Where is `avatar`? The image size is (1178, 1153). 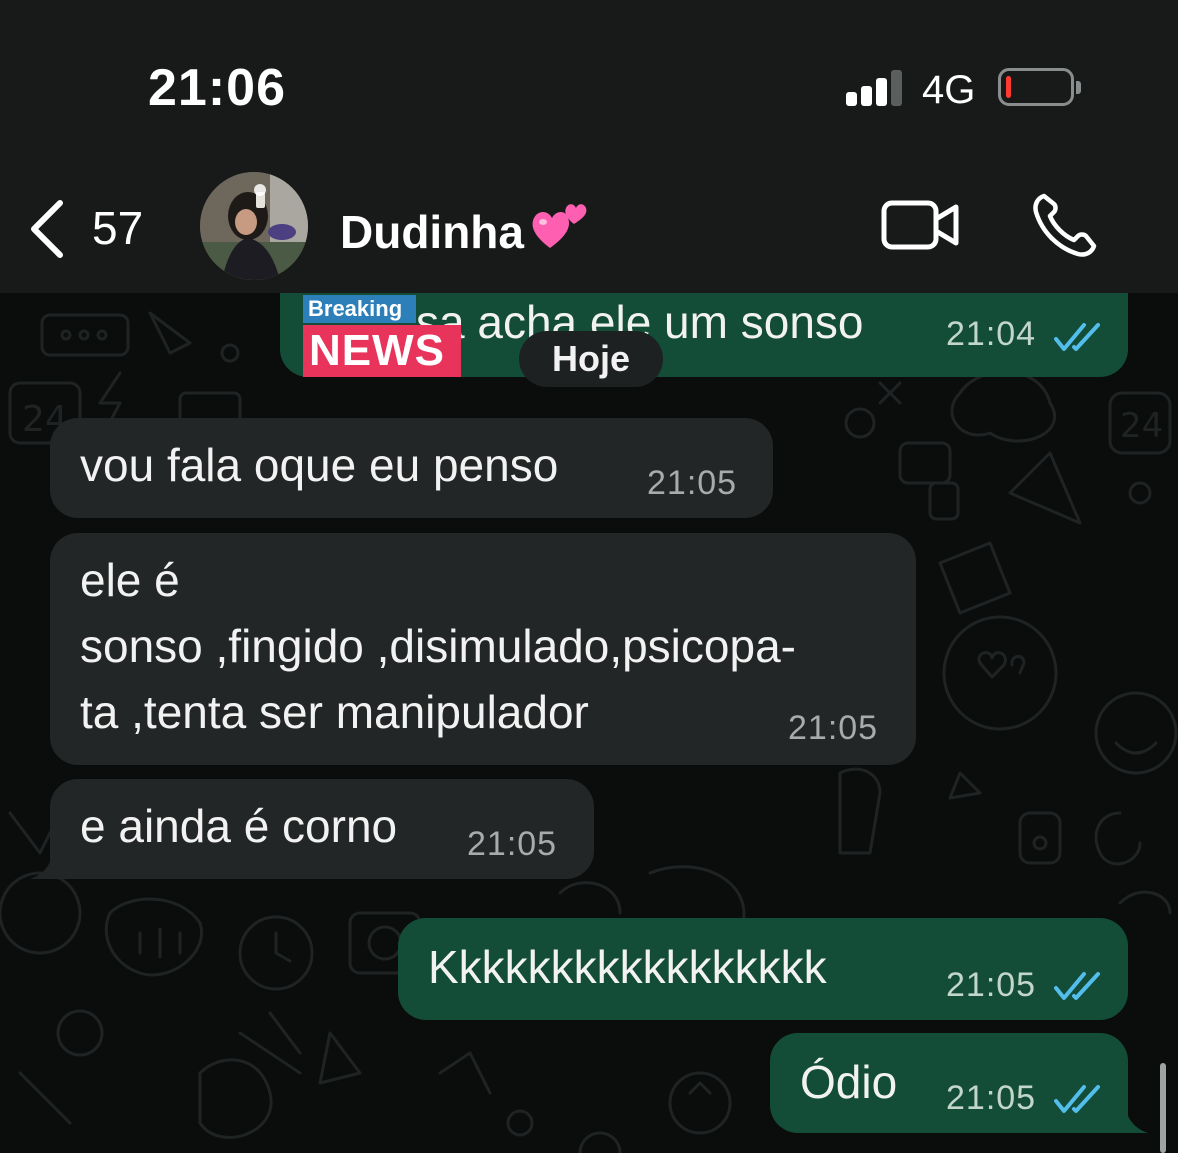 avatar is located at coordinates (254, 226).